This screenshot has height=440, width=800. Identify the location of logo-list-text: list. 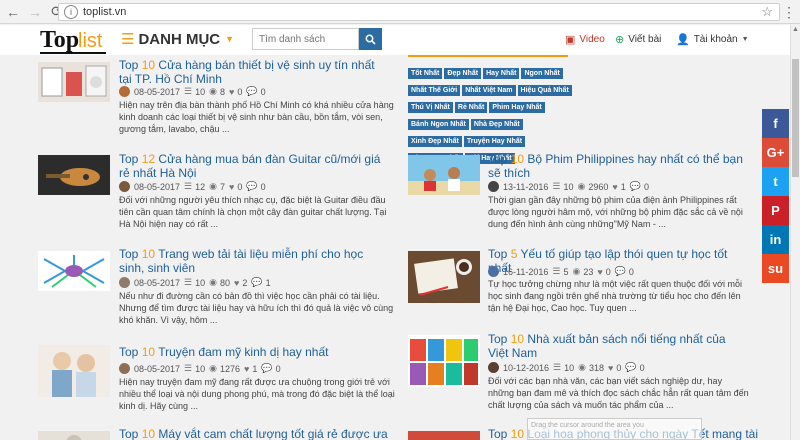
(90, 41).